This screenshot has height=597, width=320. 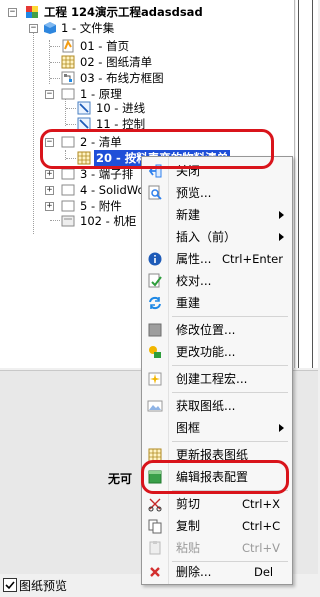 What do you see at coordinates (101, 206) in the screenshot?
I see `tree-node-label: 5 - 附件` at bounding box center [101, 206].